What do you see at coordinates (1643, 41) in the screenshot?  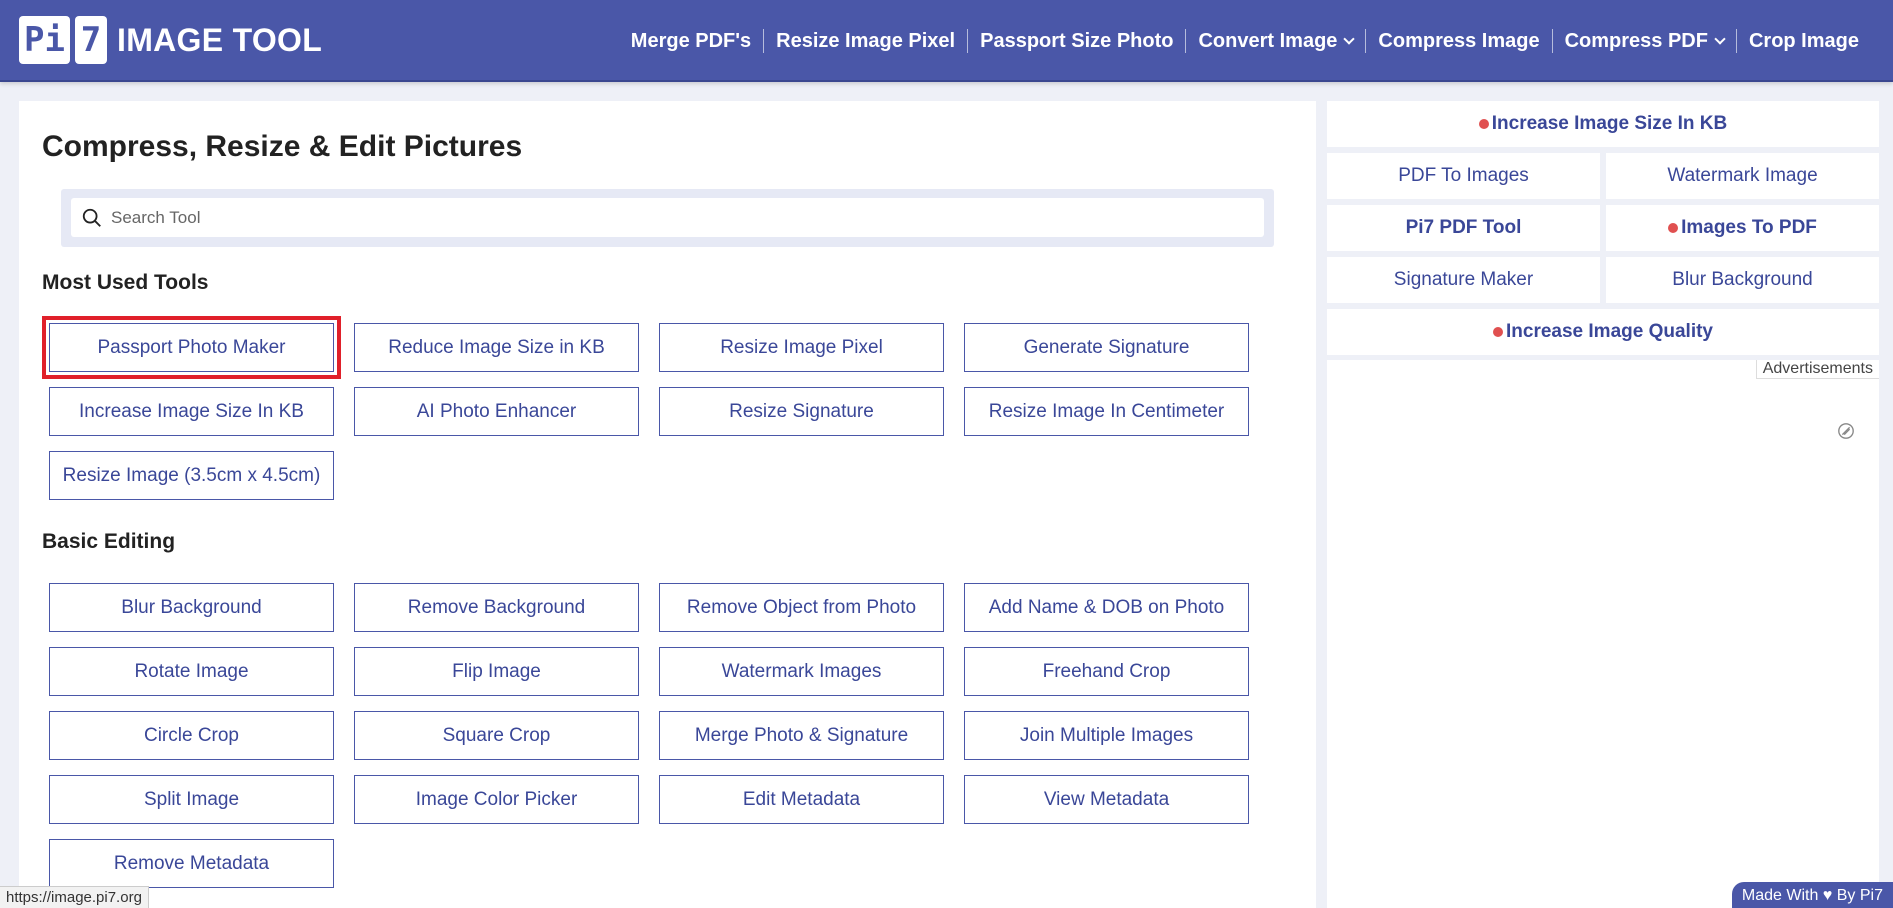 I see `nav-compress-pdf: Compress PDF` at bounding box center [1643, 41].